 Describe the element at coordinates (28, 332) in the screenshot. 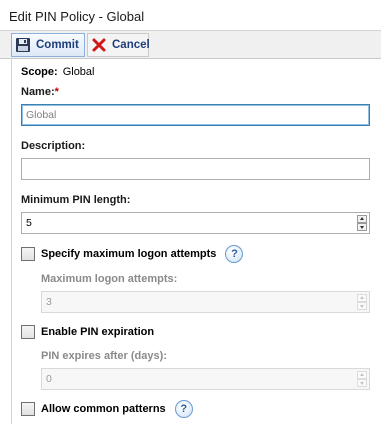

I see `pin-expiration-checkbox` at that location.